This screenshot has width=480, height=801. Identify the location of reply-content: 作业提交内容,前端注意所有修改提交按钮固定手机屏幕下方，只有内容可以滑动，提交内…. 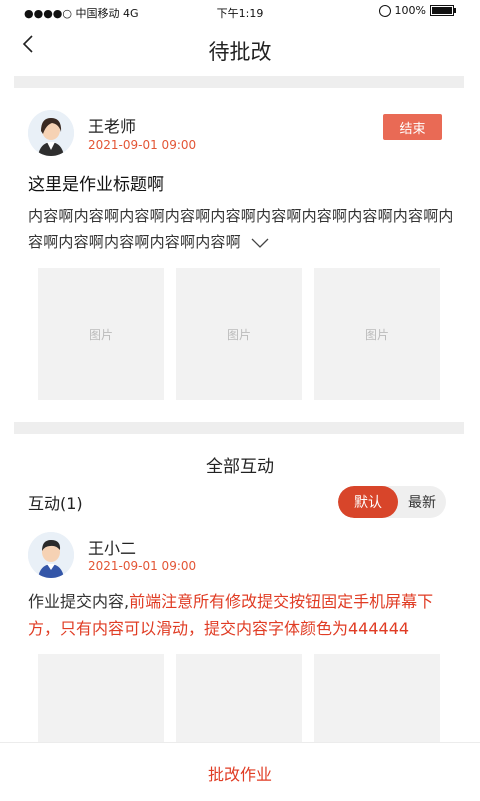
(243, 615).